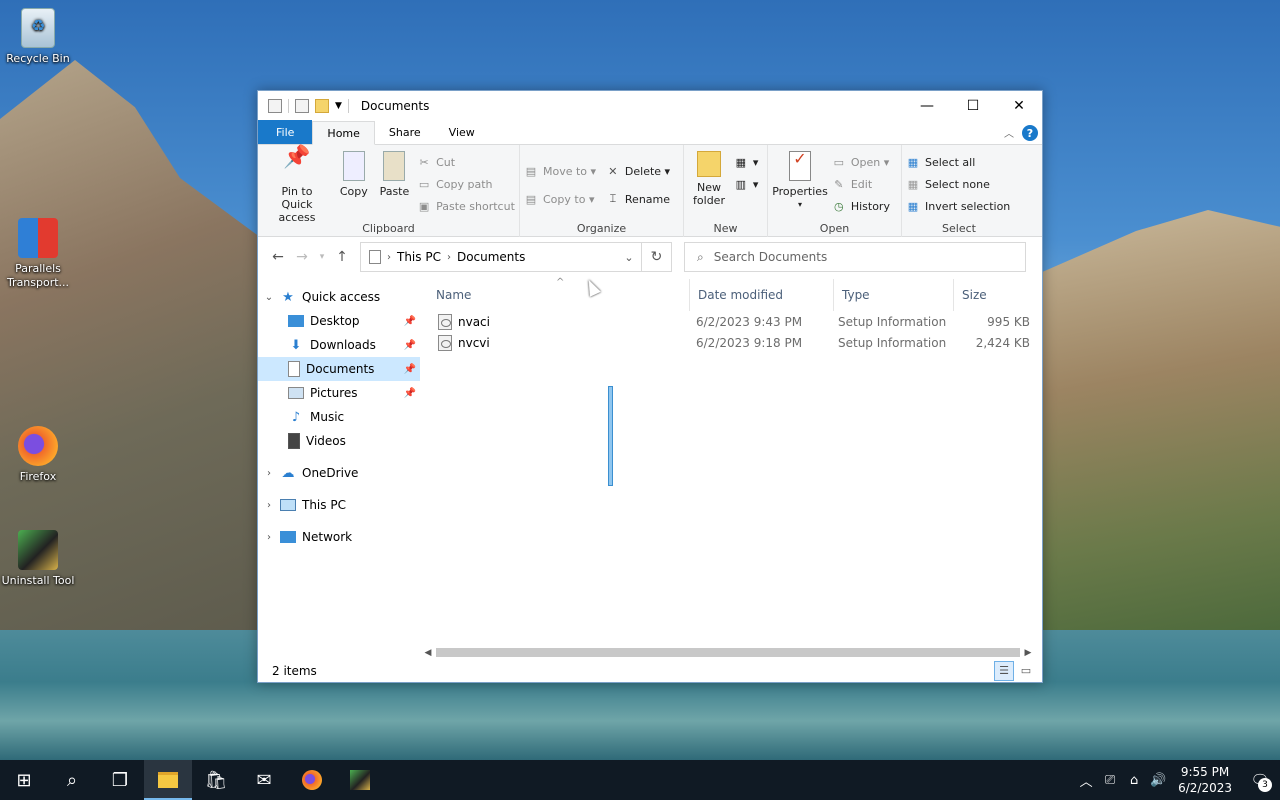 This screenshot has height=800, width=1280. Describe the element at coordinates (312, 780) in the screenshot. I see `taskbar-firefox` at that location.